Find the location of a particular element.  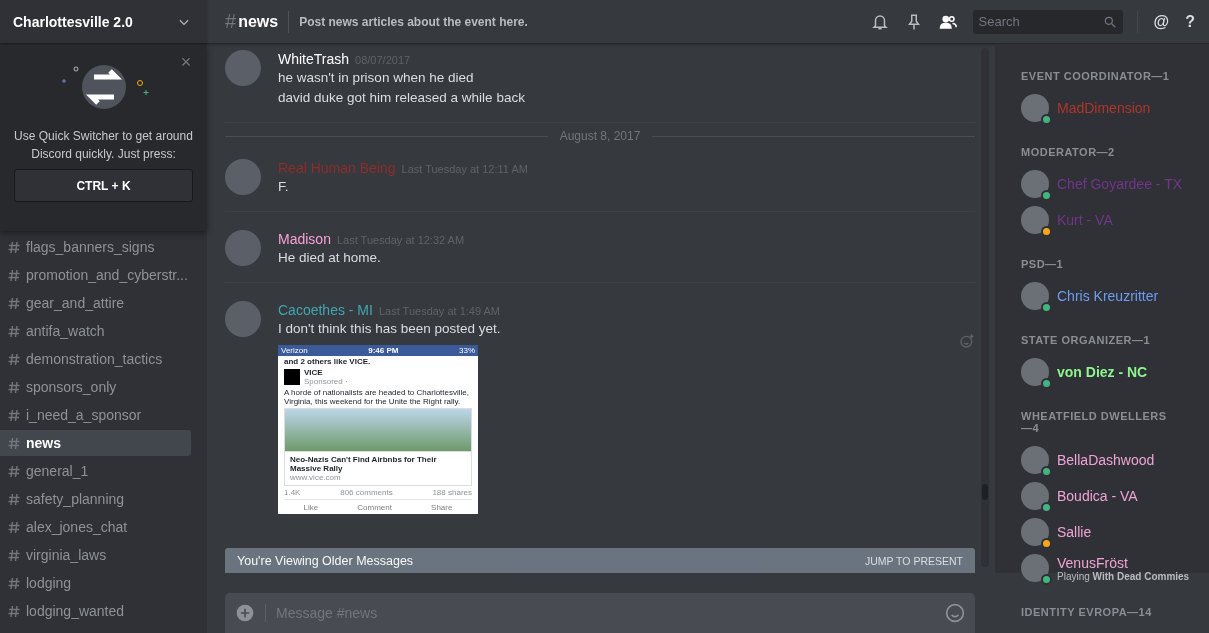

member-name: BellaDashwood is located at coordinates (1106, 460).